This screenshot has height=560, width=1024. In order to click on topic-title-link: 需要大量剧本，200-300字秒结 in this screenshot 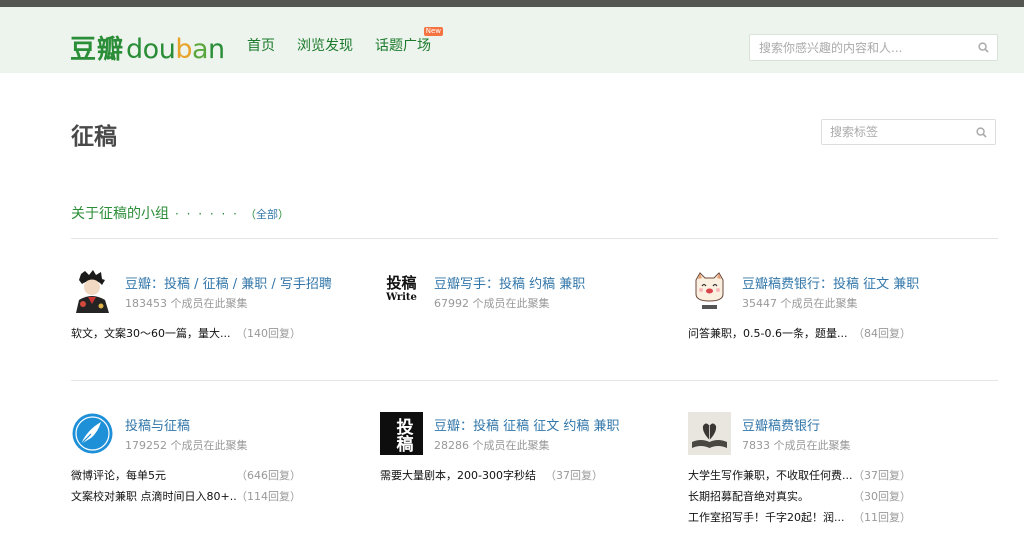, I will do `click(462, 477)`.